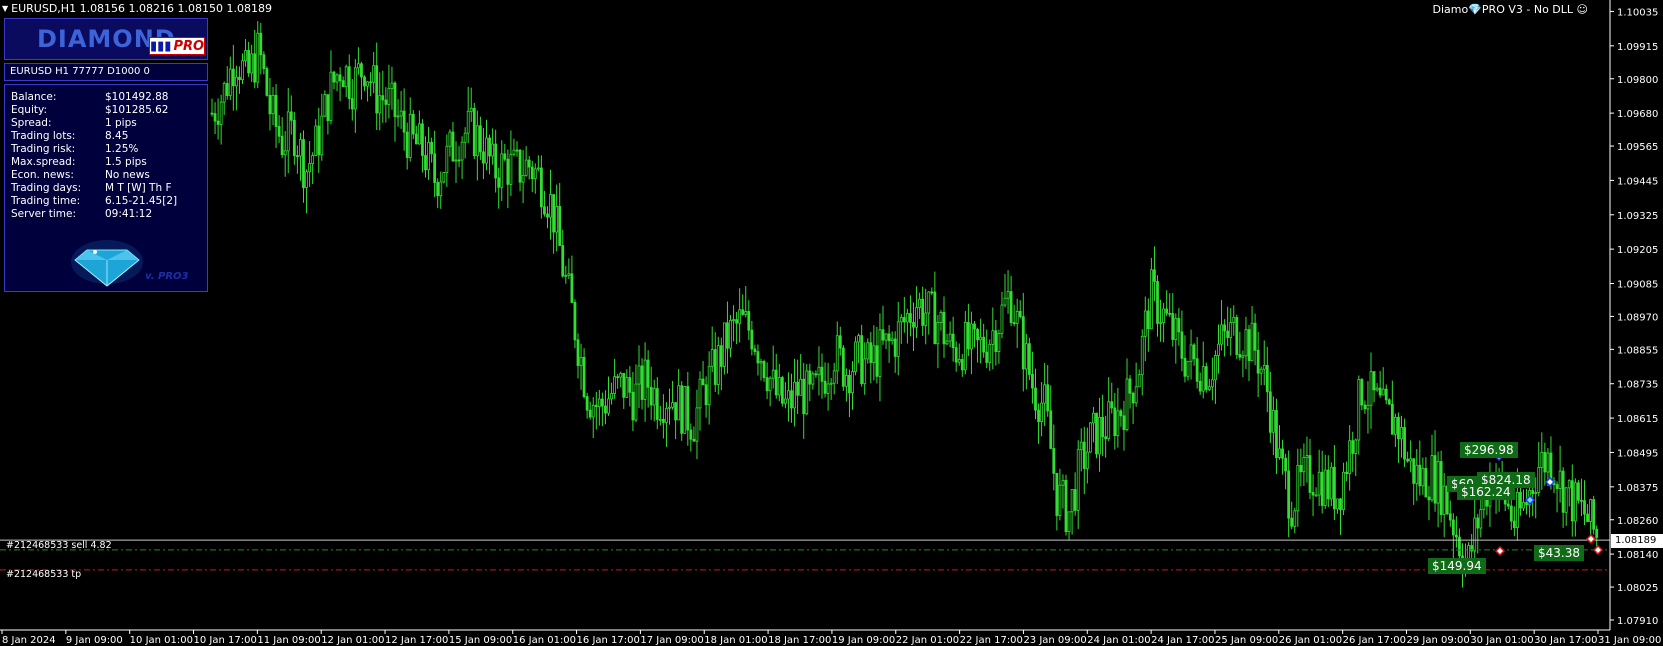 The image size is (1663, 646). I want to click on sell-order-label: #212468533 sell 4.82, so click(59, 545).